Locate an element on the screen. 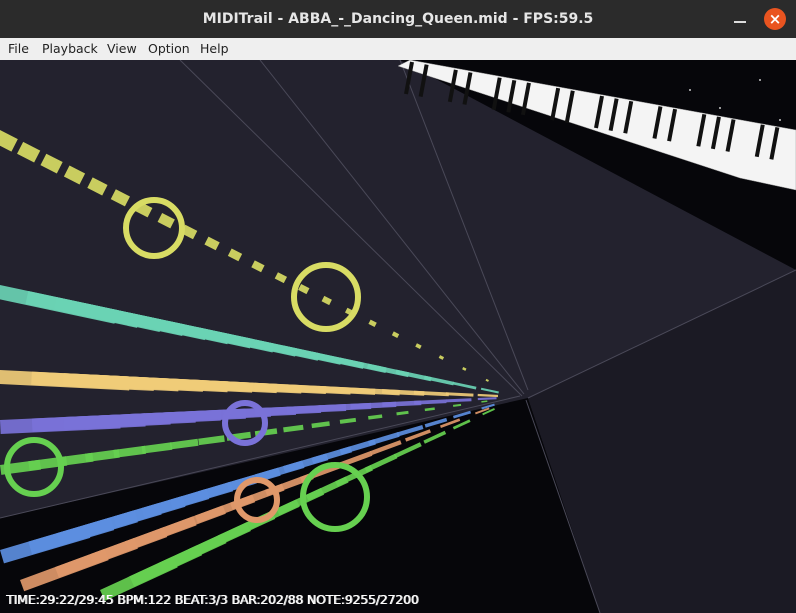  minimize-icon is located at coordinates (740, 19).